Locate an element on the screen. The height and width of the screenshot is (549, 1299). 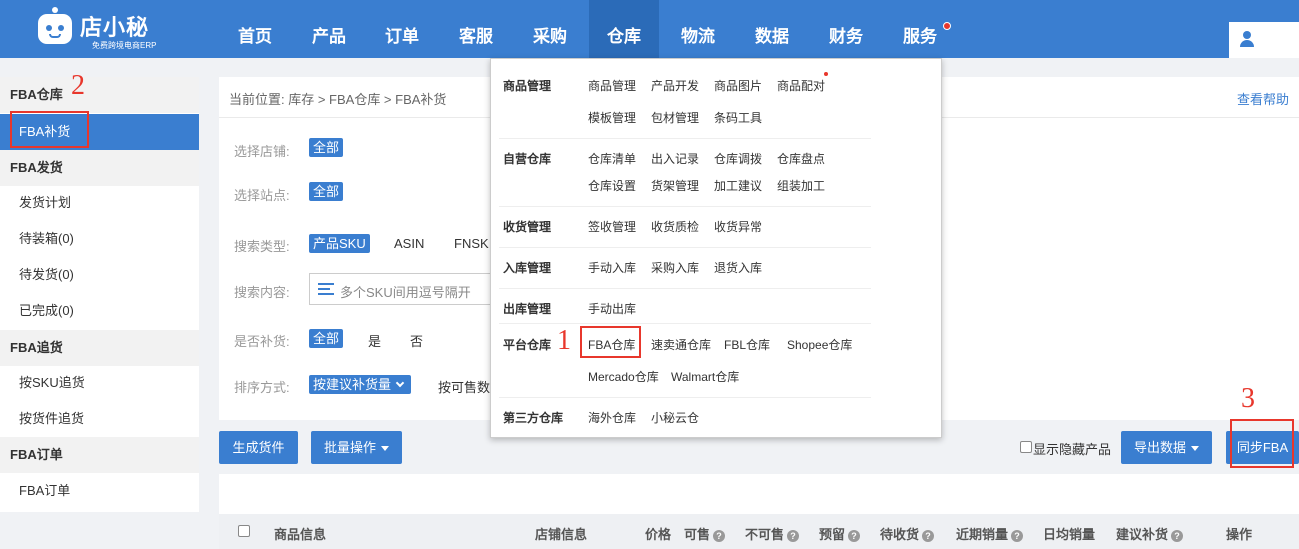
dd-link-receiving-qc: 收货质检 is located at coordinates (675, 226).